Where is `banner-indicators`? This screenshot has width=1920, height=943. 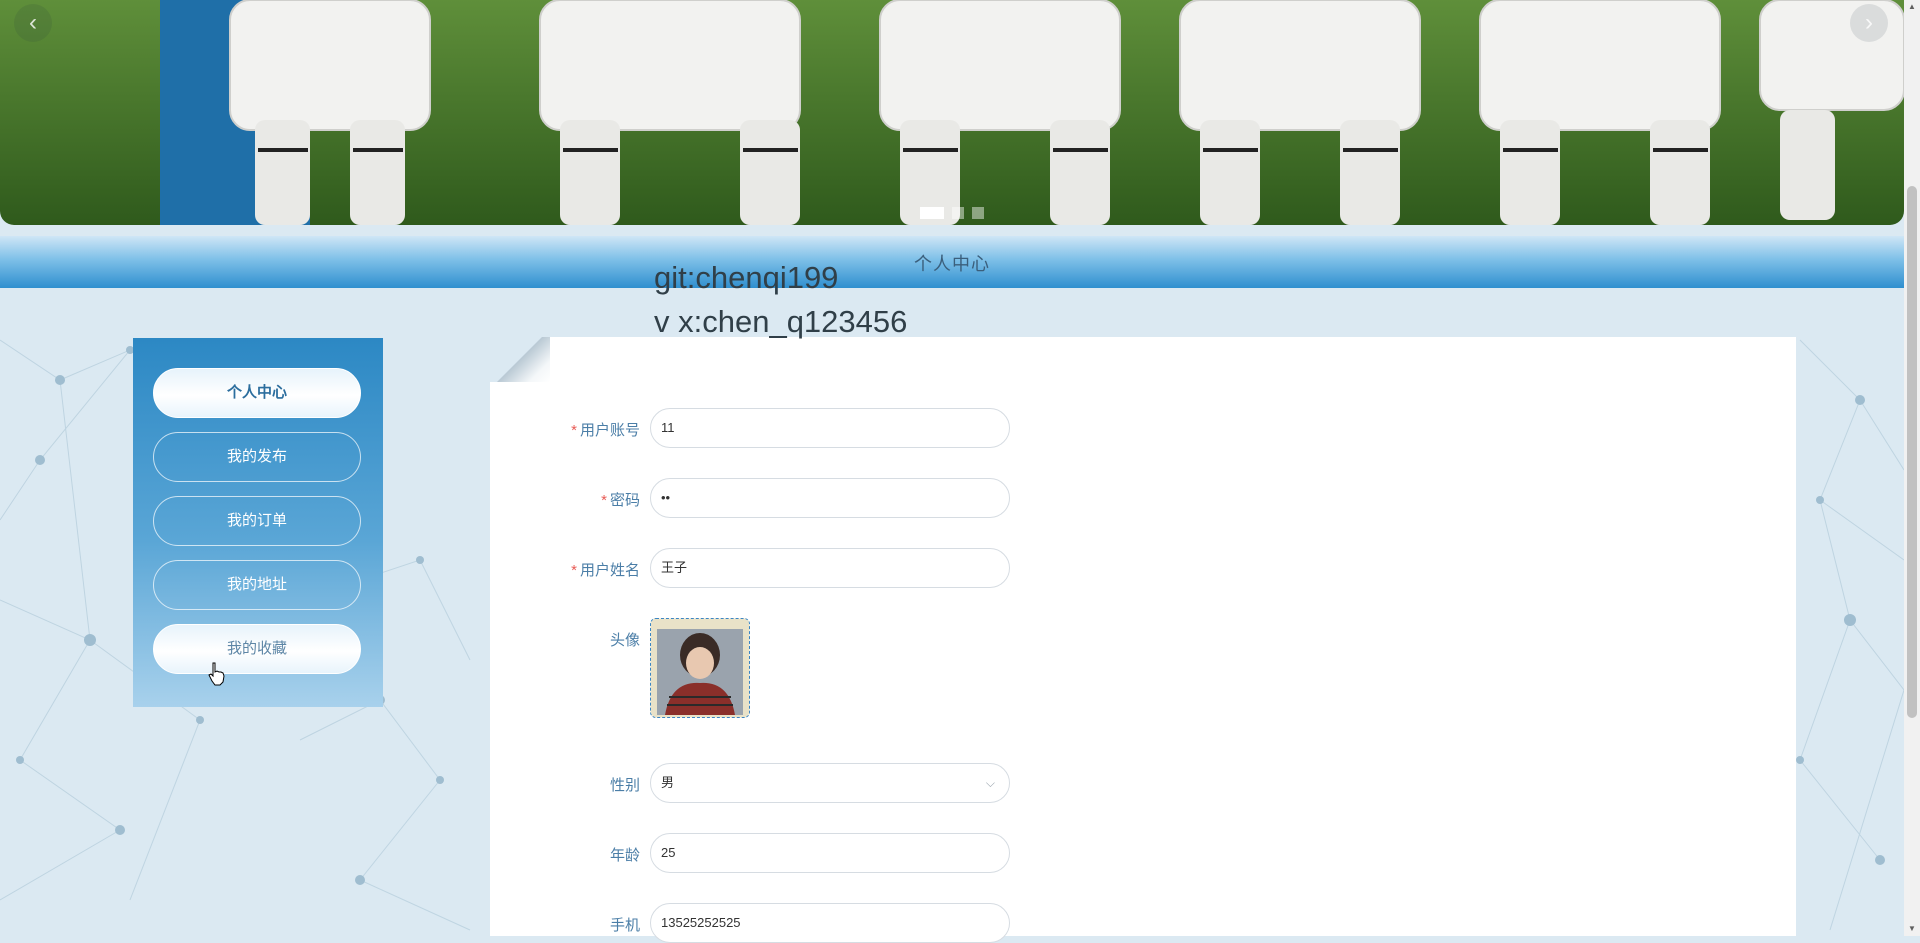
banner-indicators is located at coordinates (952, 213).